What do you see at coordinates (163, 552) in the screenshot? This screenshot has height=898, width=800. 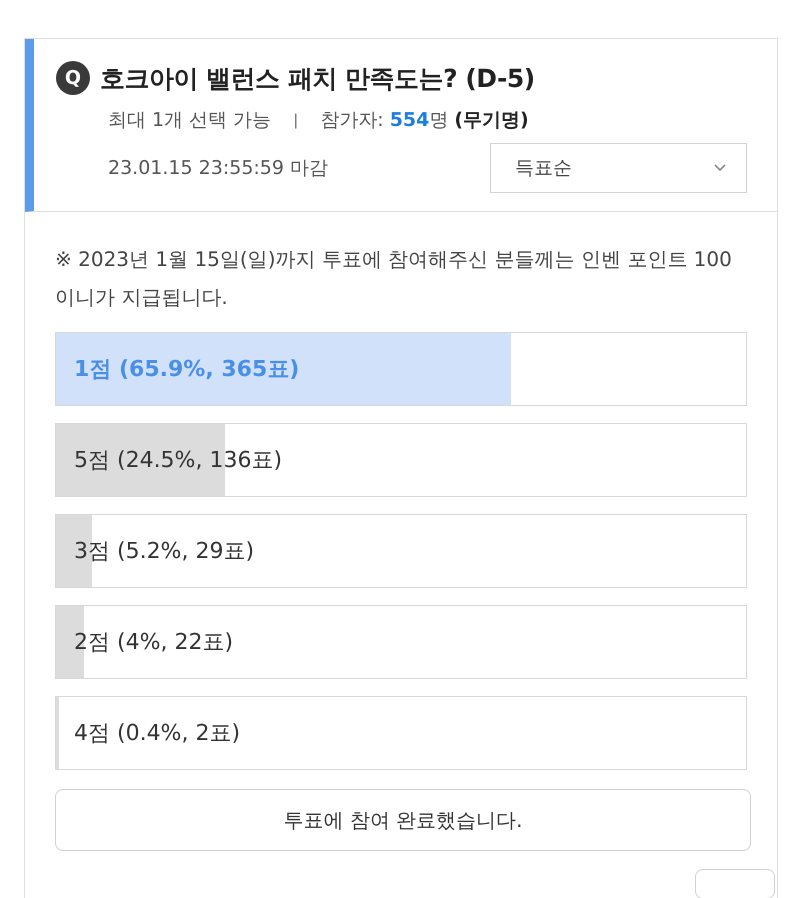 I see `option-label: 3점 (5.2%, 29표)` at bounding box center [163, 552].